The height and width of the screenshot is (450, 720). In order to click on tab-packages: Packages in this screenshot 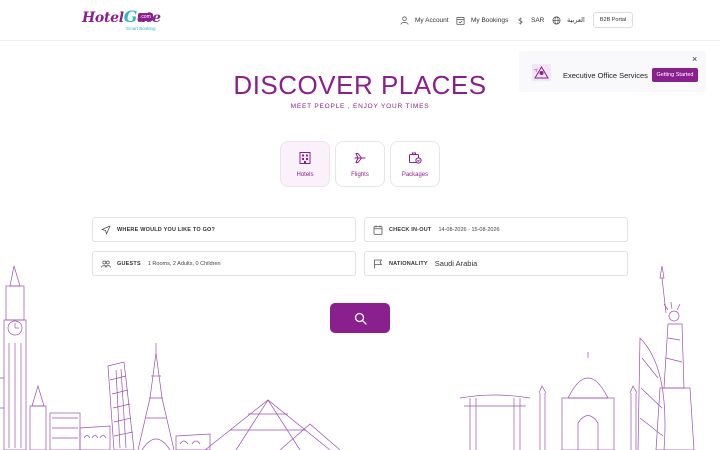, I will do `click(415, 164)`.